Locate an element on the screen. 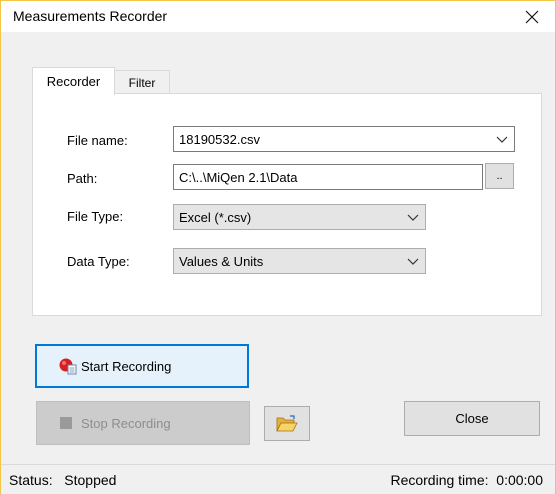 The height and width of the screenshot is (494, 556). file-type-label: File Type: is located at coordinates (95, 216).